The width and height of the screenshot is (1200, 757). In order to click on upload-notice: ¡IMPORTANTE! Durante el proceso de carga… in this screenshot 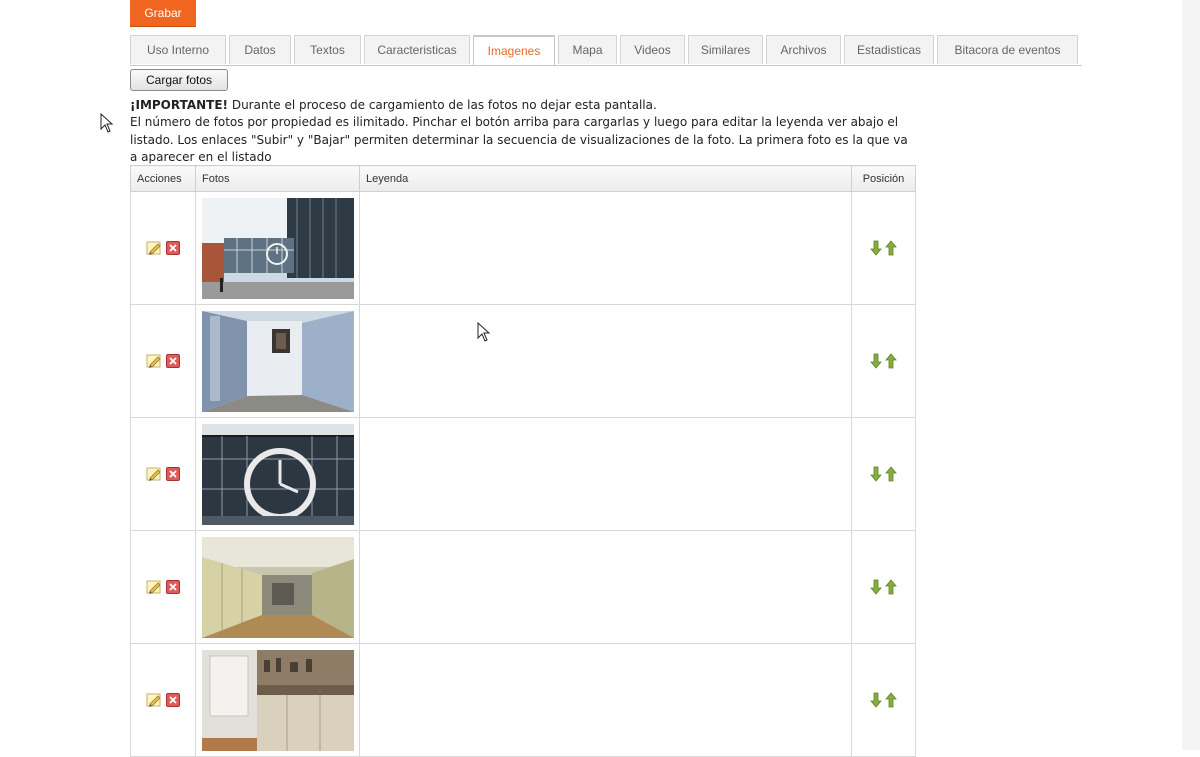, I will do `click(570, 131)`.